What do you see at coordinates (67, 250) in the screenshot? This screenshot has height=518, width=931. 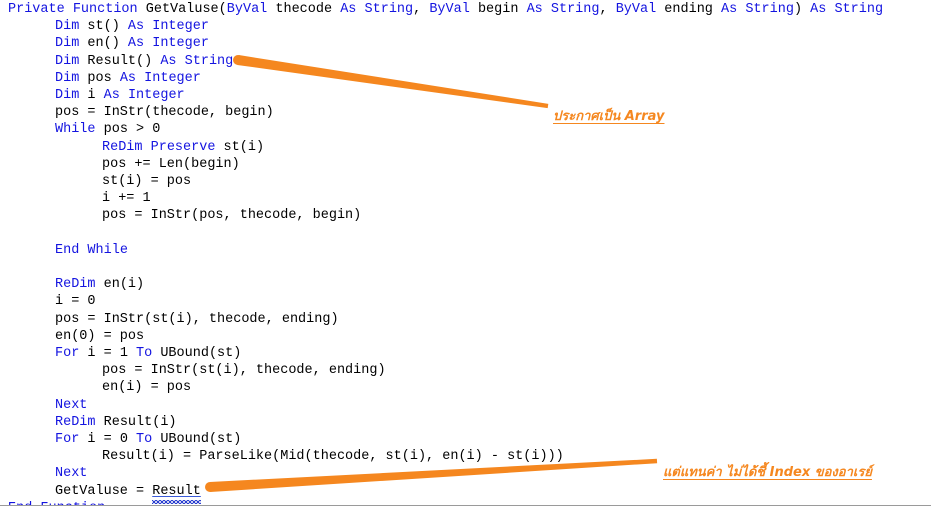 I see `code-keyword: End` at bounding box center [67, 250].